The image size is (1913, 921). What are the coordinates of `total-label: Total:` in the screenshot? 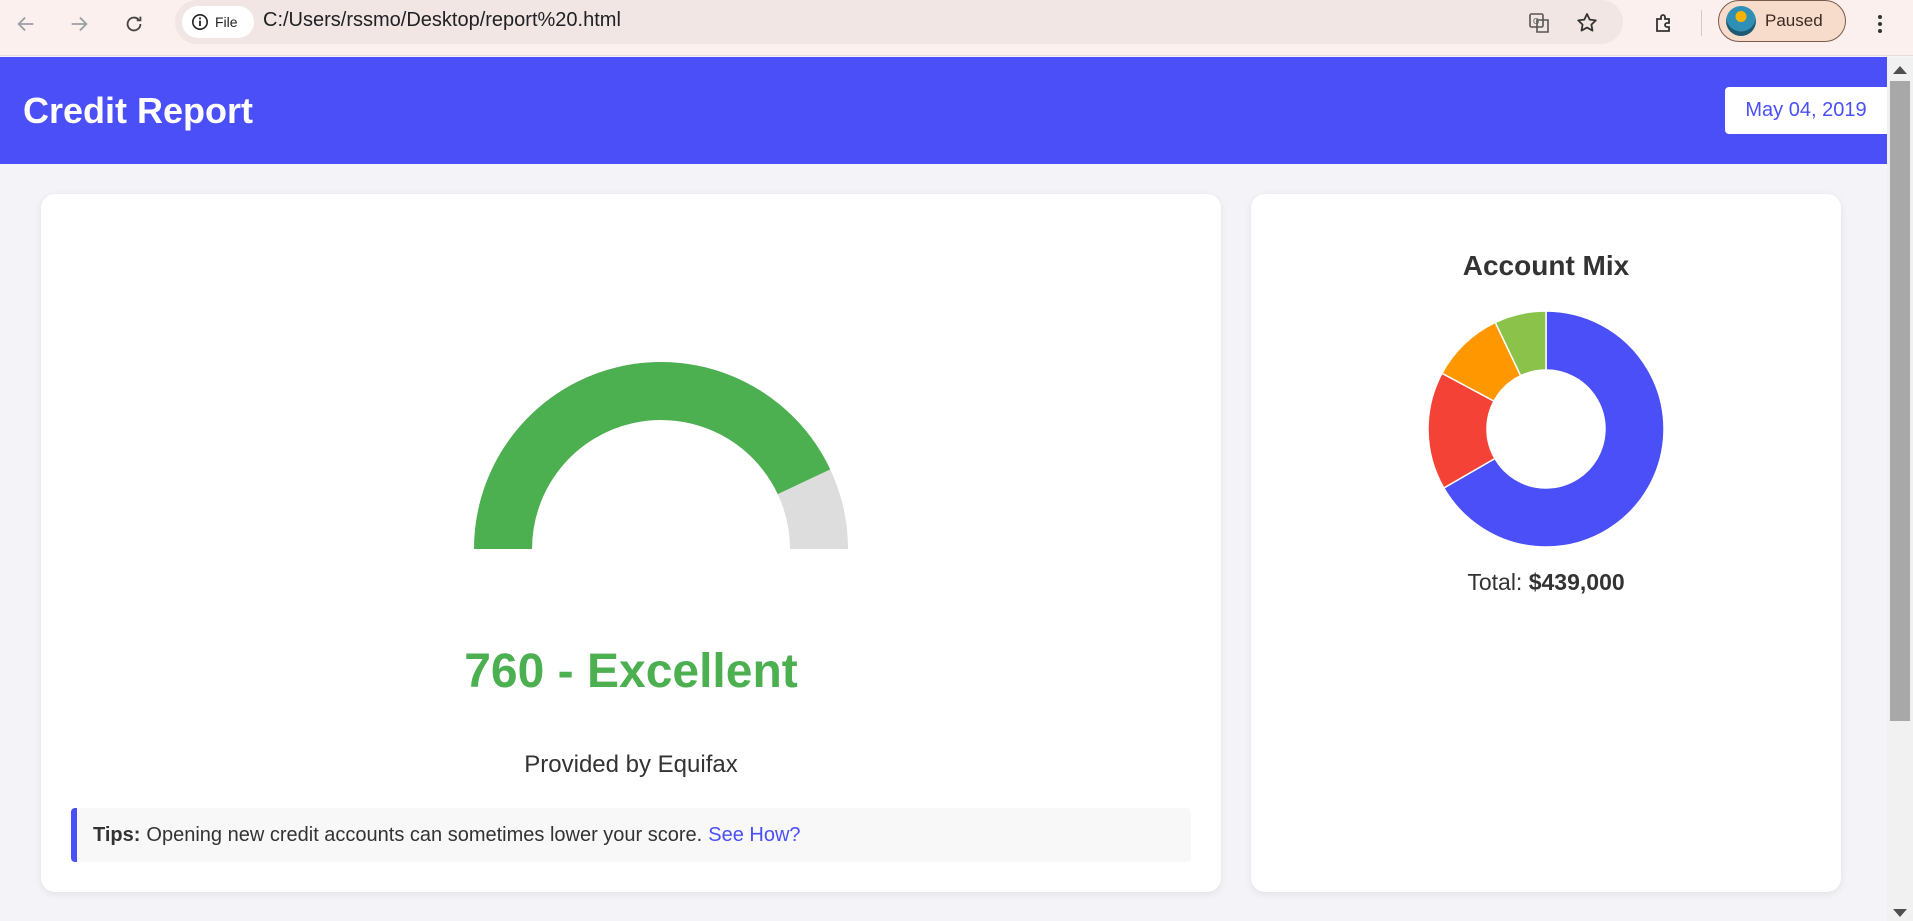 It's located at (1495, 582).